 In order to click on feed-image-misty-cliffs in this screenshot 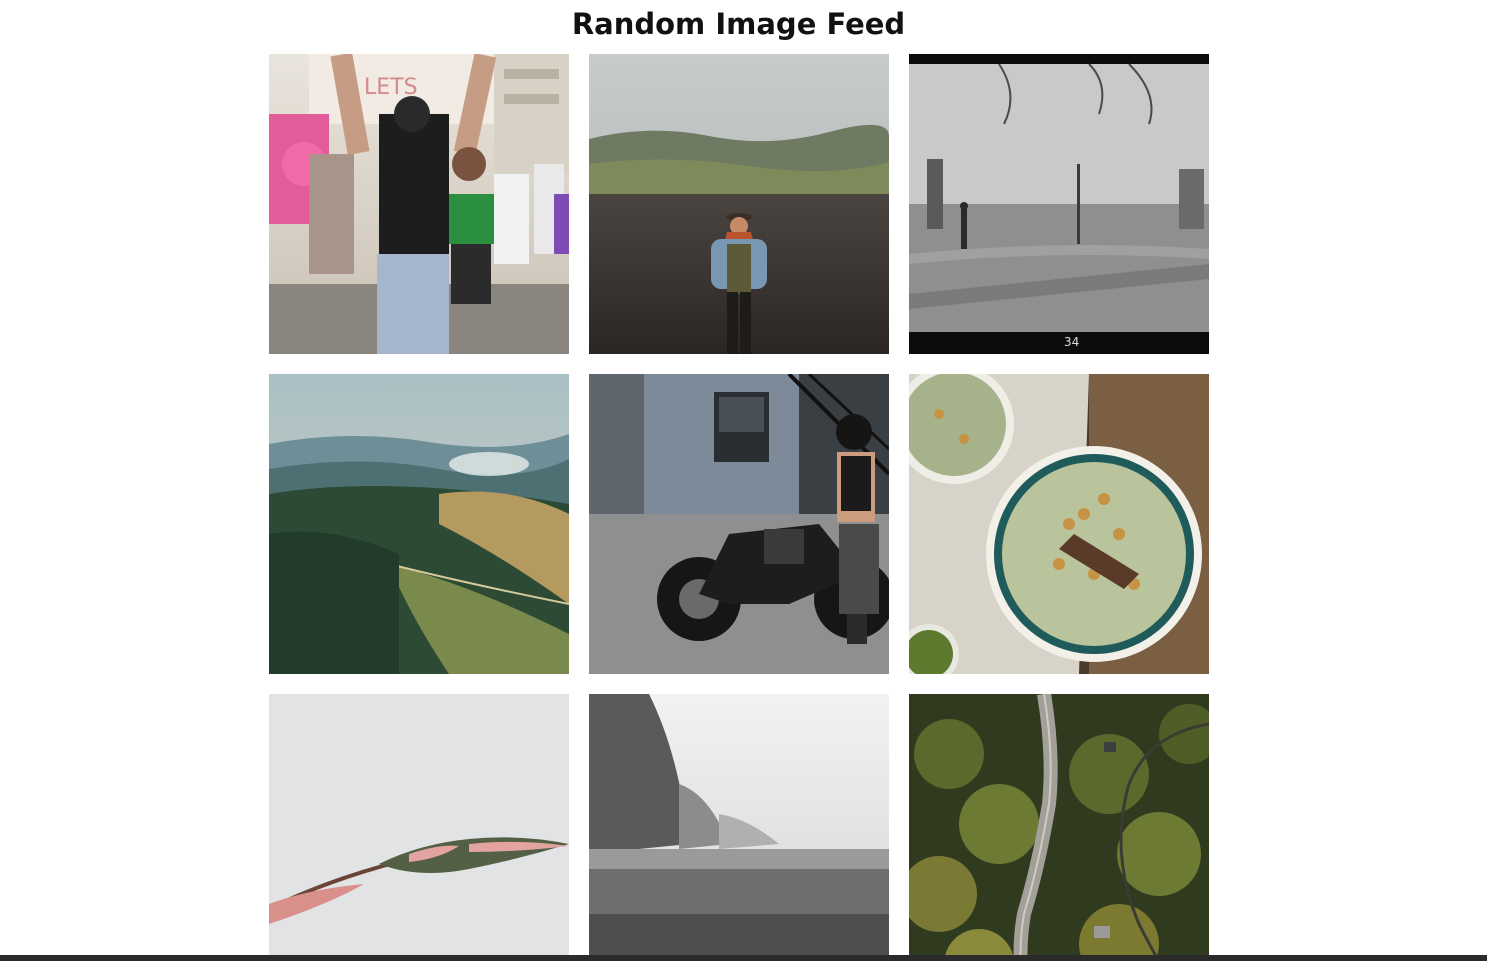, I will do `click(739, 827)`.